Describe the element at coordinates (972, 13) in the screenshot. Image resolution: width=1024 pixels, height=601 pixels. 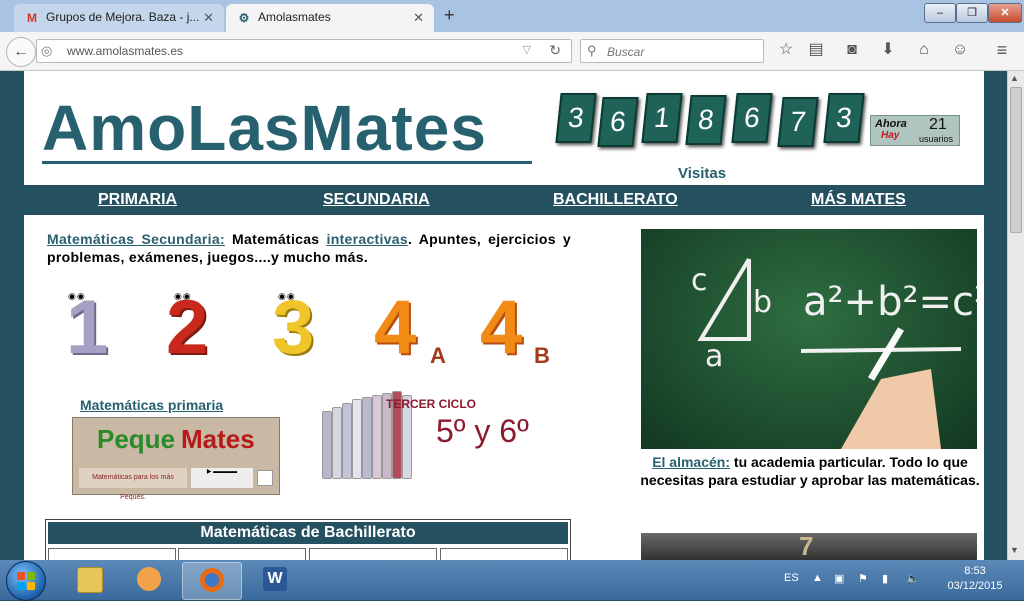
I see `maximize-button: ❐` at that location.